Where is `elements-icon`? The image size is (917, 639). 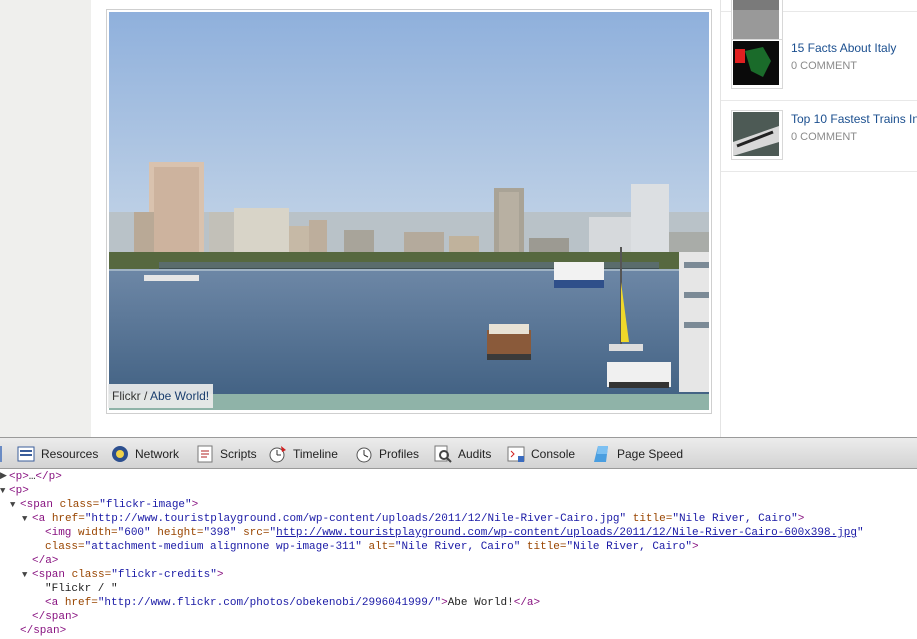 elements-icon is located at coordinates (1, 454).